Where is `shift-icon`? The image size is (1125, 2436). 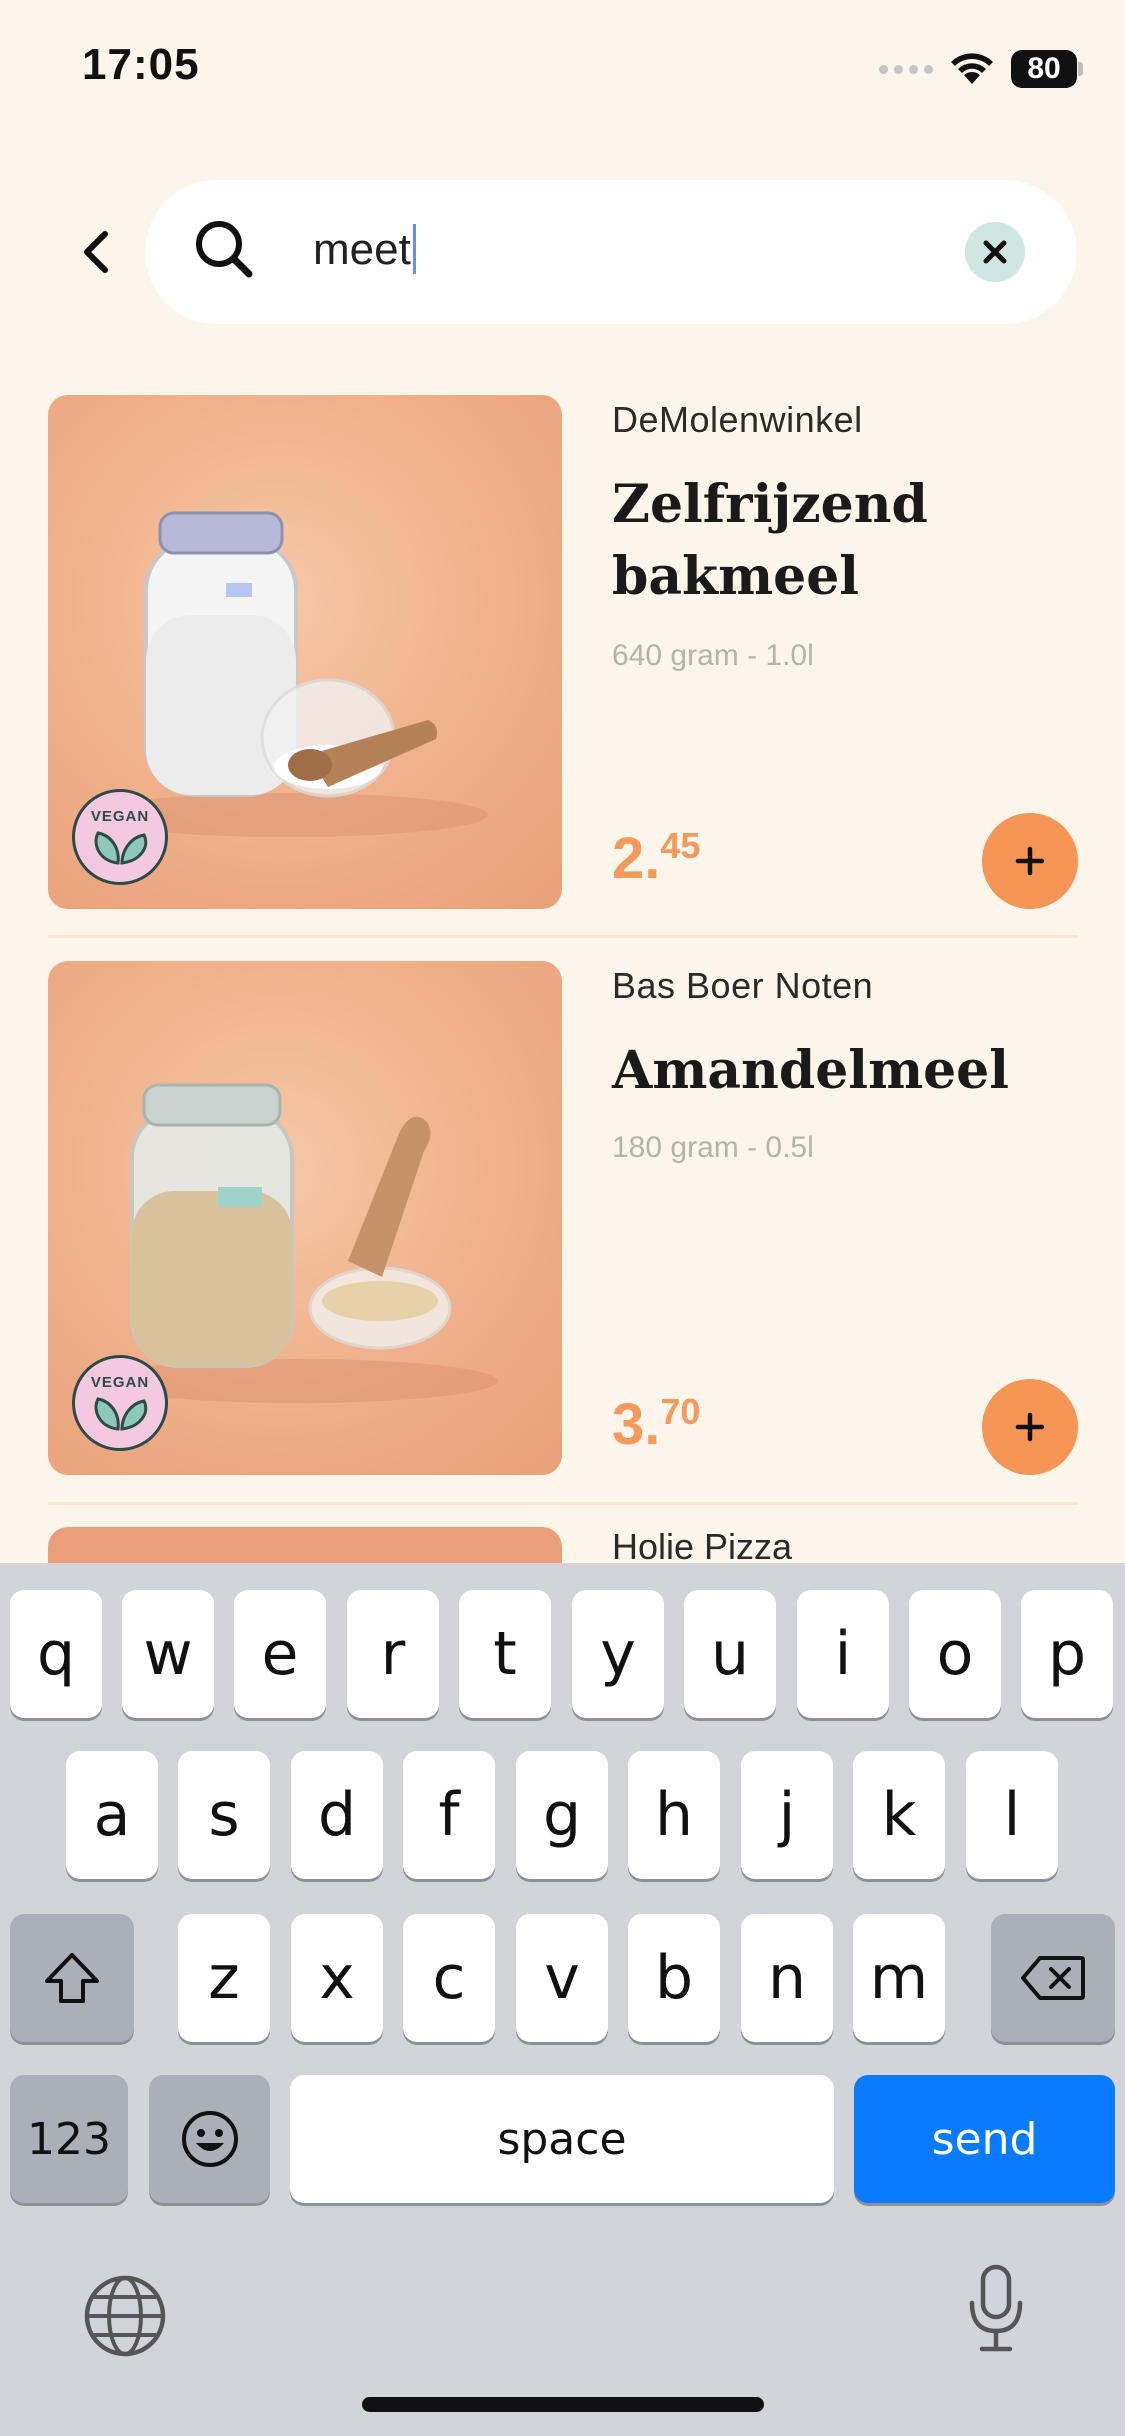 shift-icon is located at coordinates (72, 1978).